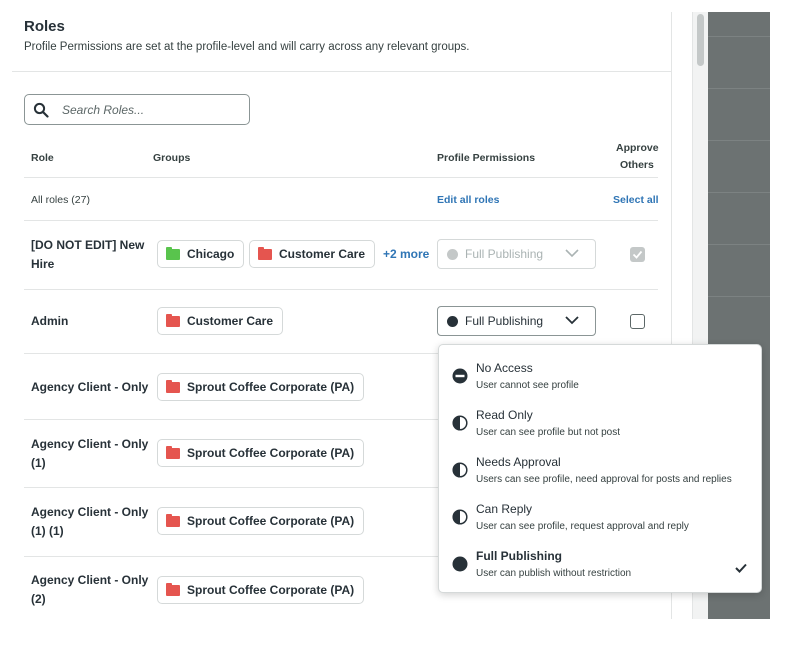 The image size is (800, 649). I want to click on page-title: Roles, so click(44, 26).